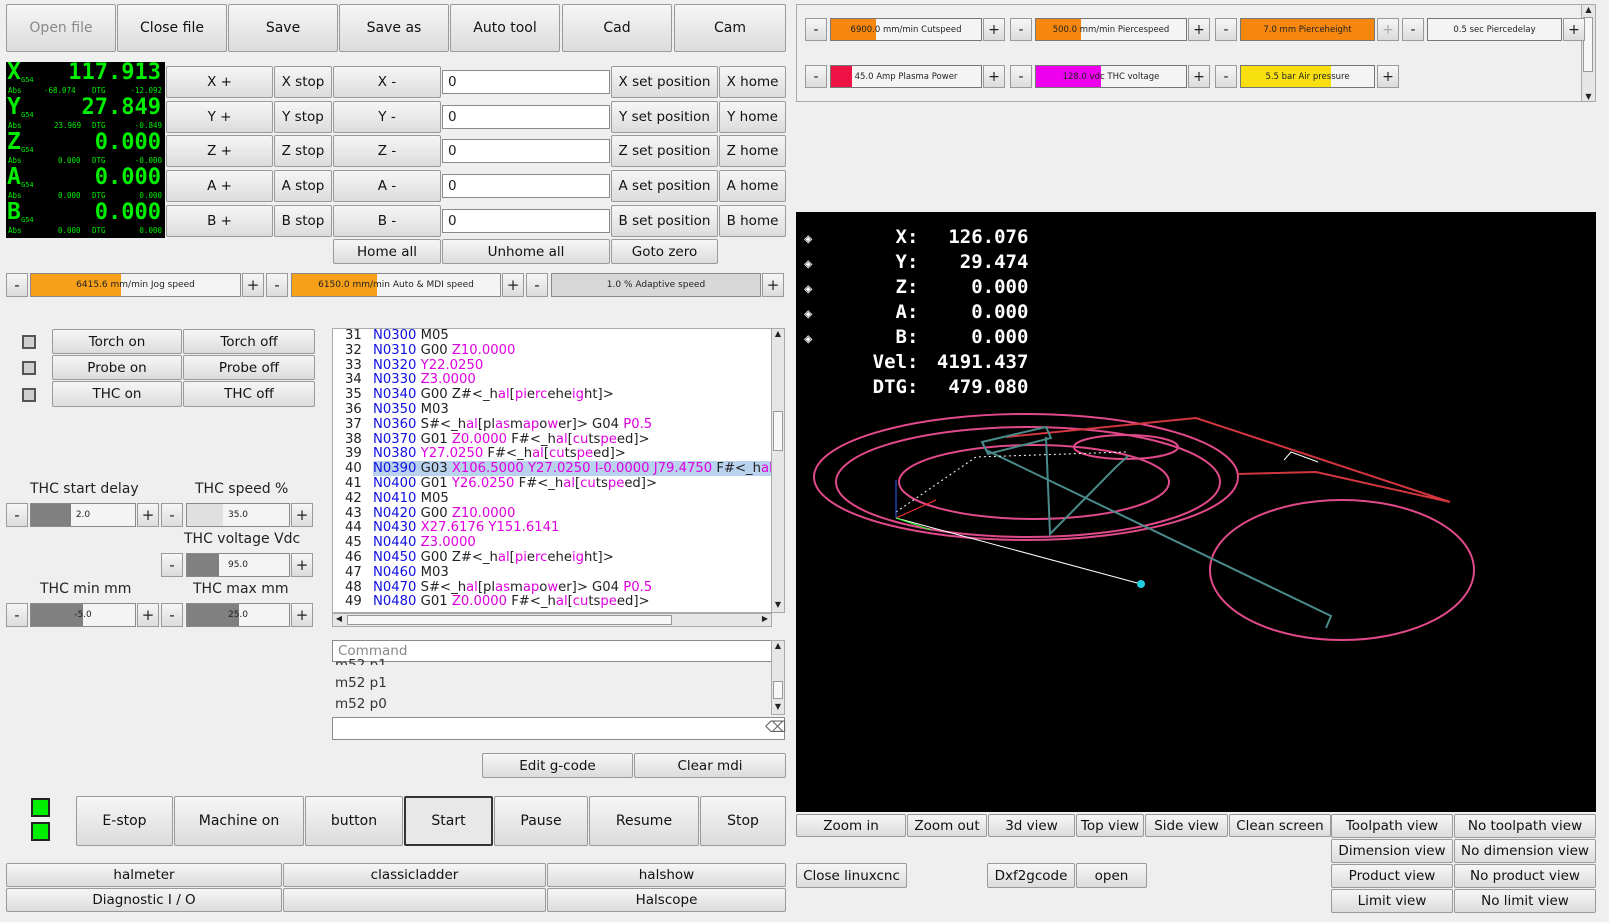  I want to click on b-home-button: B home, so click(752, 221).